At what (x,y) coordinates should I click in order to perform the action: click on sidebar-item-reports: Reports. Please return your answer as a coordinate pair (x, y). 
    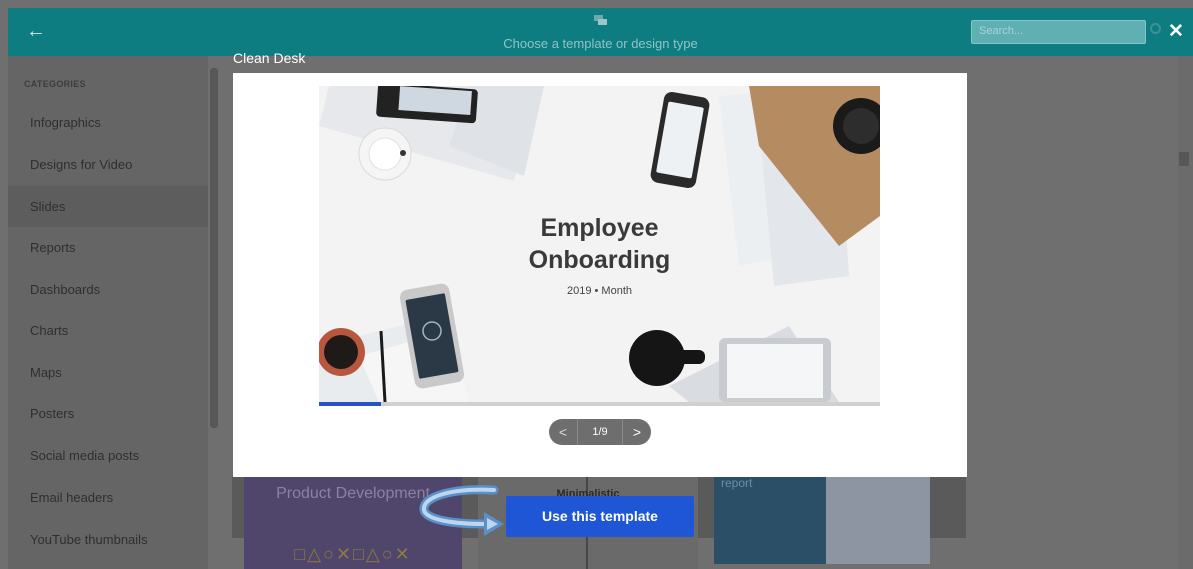
    Looking at the image, I should click on (108, 247).